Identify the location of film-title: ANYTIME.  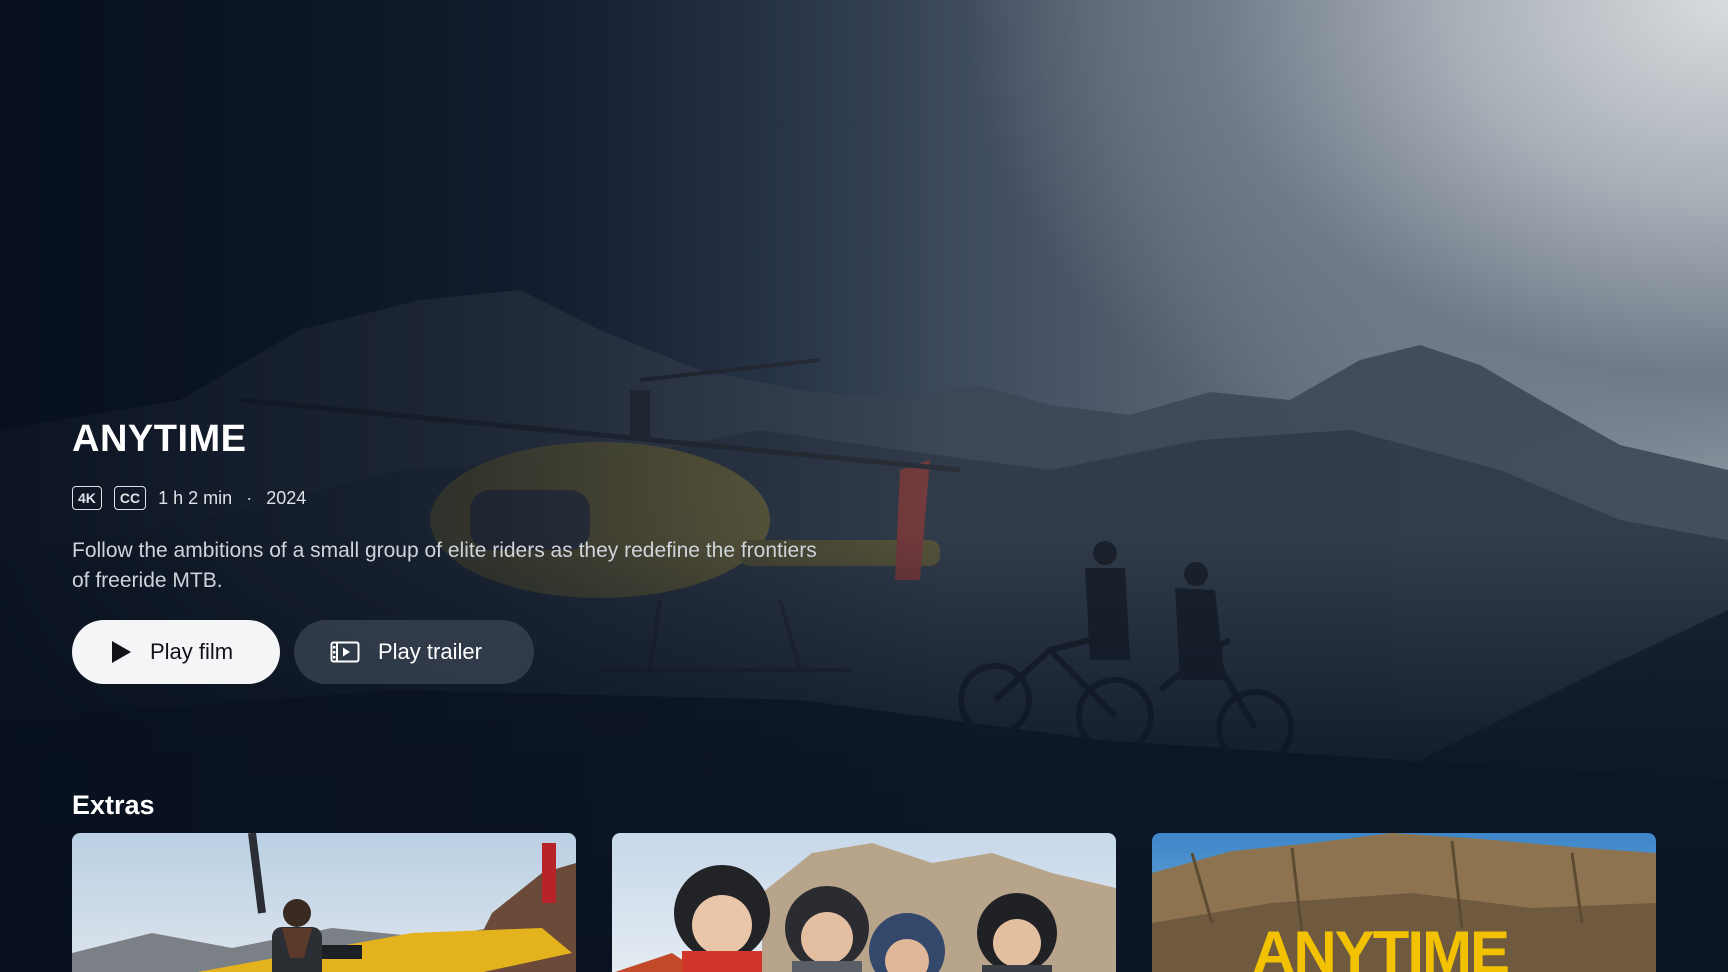
(159, 439).